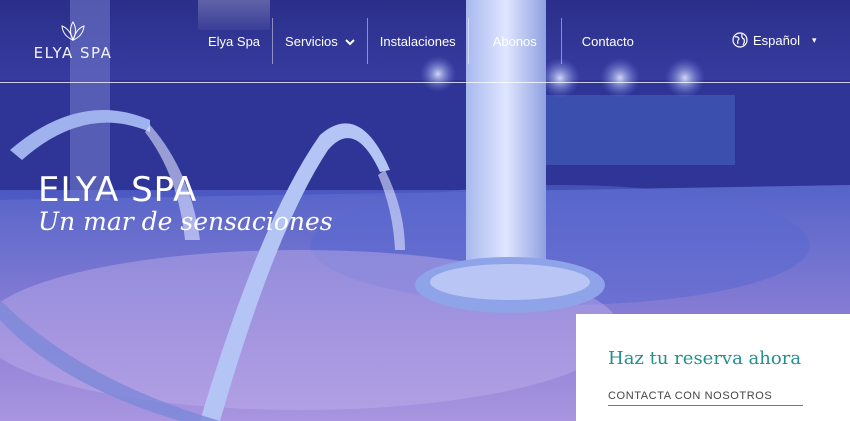 Image resolution: width=850 pixels, height=421 pixels. Describe the element at coordinates (234, 41) in the screenshot. I see `nav-item-label: Elya Spa` at that location.